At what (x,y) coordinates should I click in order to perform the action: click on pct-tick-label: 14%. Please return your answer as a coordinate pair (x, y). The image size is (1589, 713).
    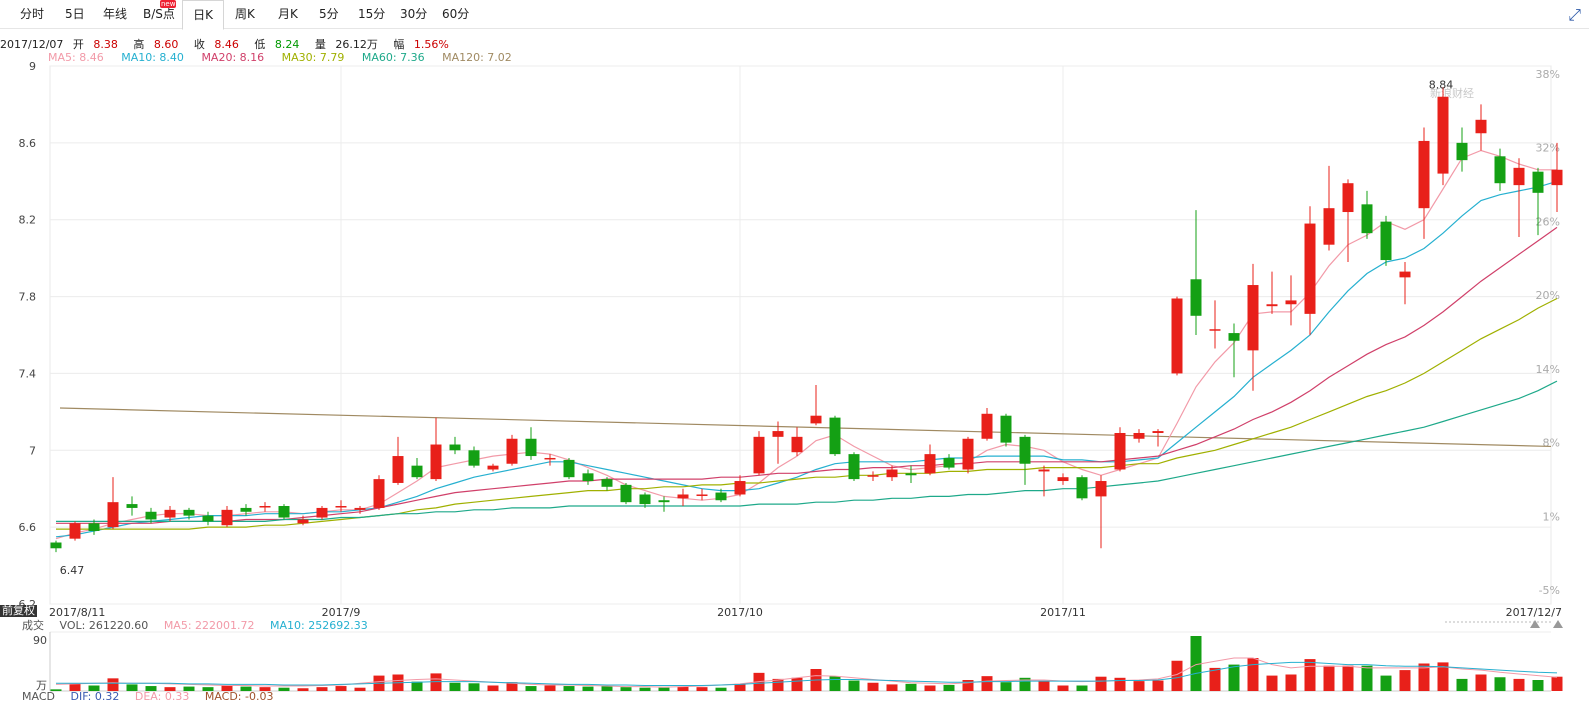
    Looking at the image, I should click on (1548, 369).